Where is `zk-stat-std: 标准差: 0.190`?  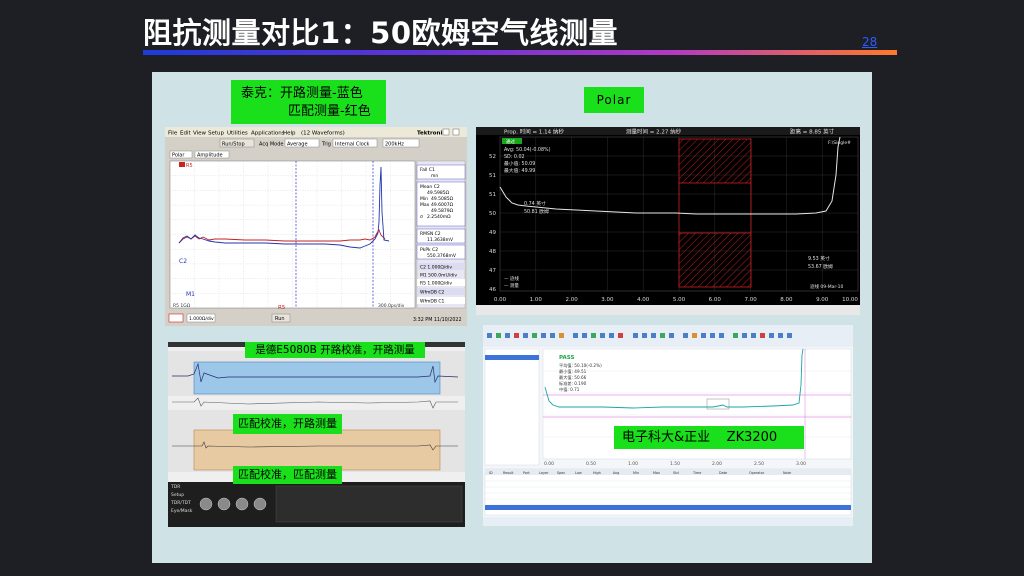 zk-stat-std: 标准差: 0.190 is located at coordinates (573, 383).